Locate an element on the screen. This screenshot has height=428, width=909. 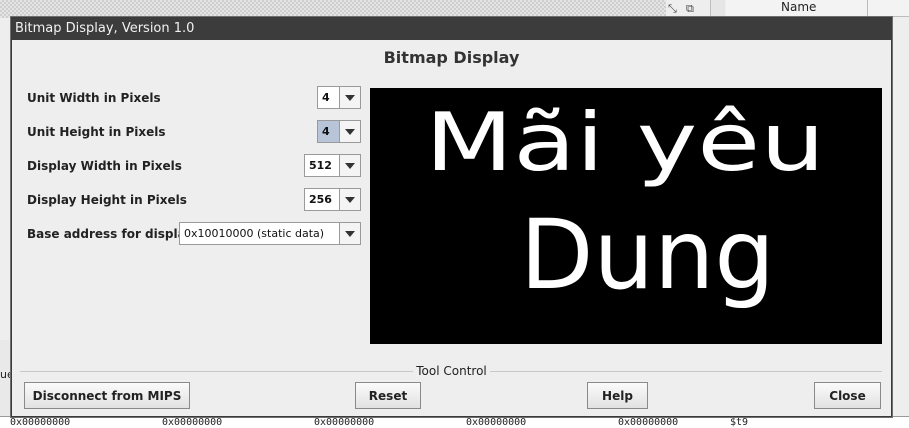
unit-width-select: 4 is located at coordinates (339, 97).